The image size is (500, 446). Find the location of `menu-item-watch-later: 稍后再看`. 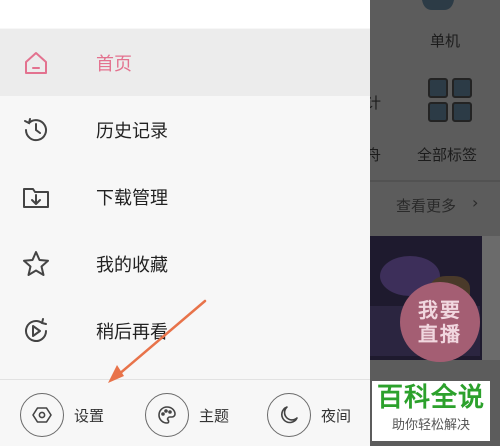

menu-item-watch-later: 稍后再看 is located at coordinates (185, 330).